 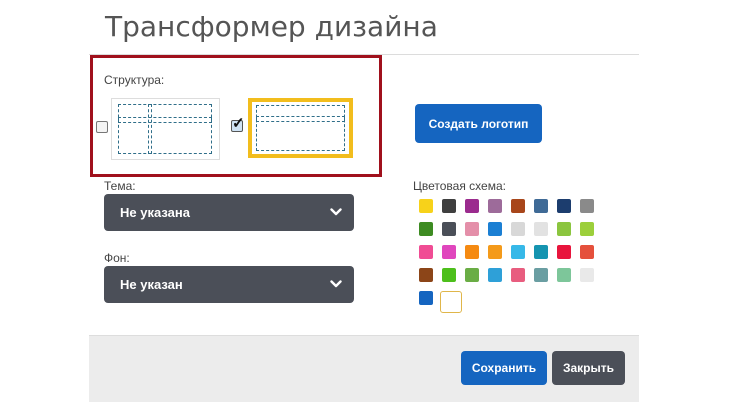 What do you see at coordinates (300, 119) in the screenshot?
I see `layout-rows-band` at bounding box center [300, 119].